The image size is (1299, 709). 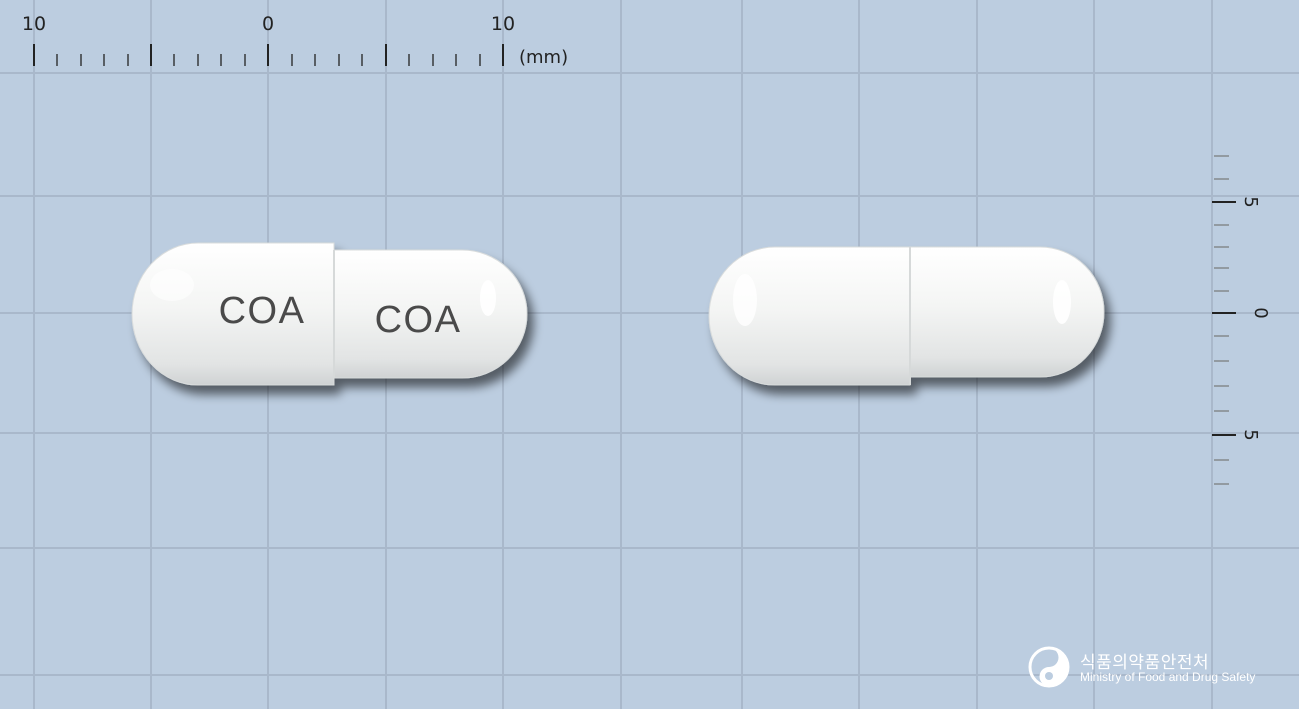 What do you see at coordinates (503, 24) in the screenshot?
I see `ruler-top-label-right: 10` at bounding box center [503, 24].